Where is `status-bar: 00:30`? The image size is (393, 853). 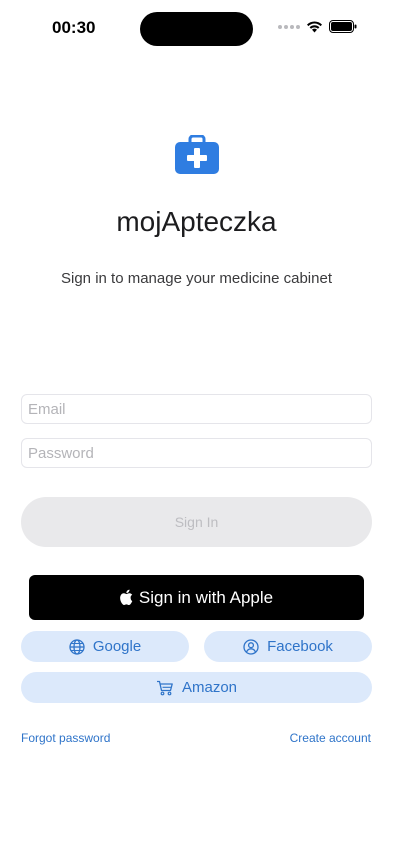
status-bar: 00:30 is located at coordinates (196, 27).